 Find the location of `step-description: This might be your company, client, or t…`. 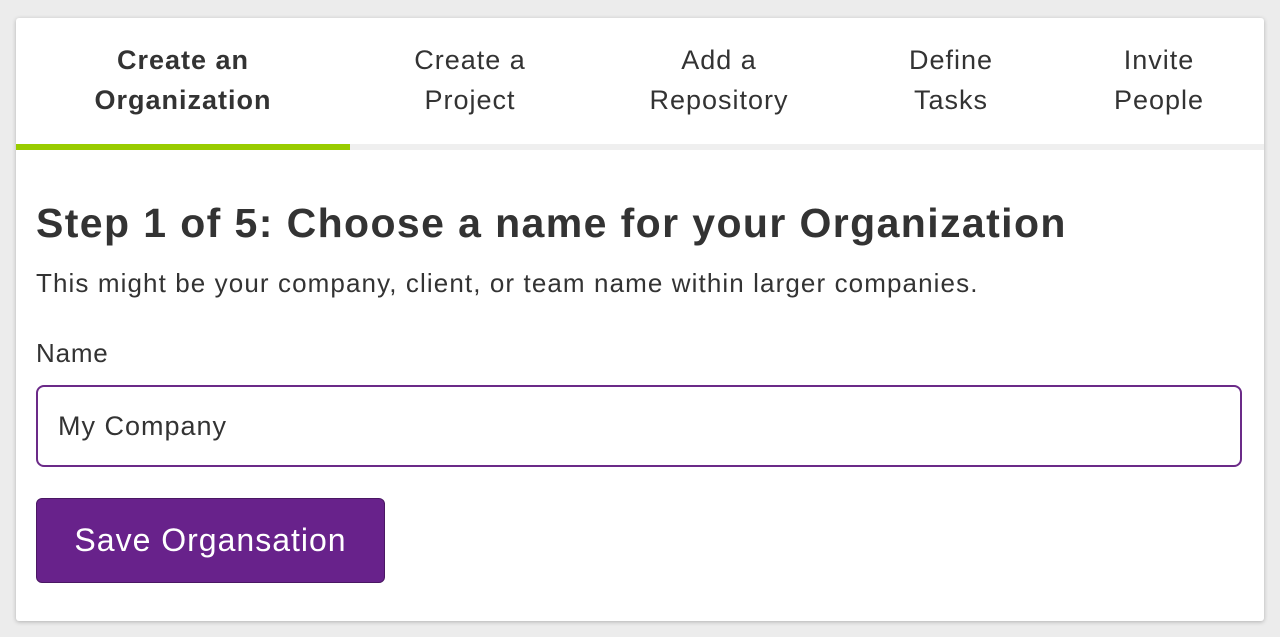

step-description: This might be your company, client, or t… is located at coordinates (507, 283).